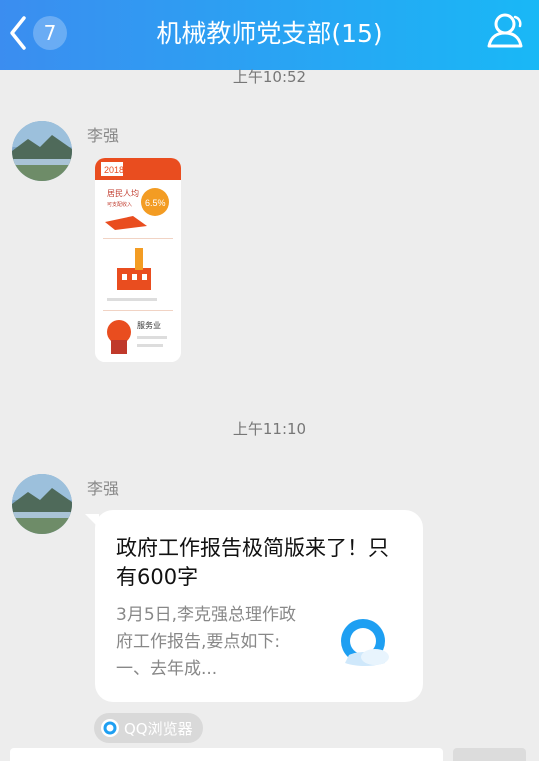 The height and width of the screenshot is (761, 539). I want to click on svg-text: 居民人均, so click(123, 193).